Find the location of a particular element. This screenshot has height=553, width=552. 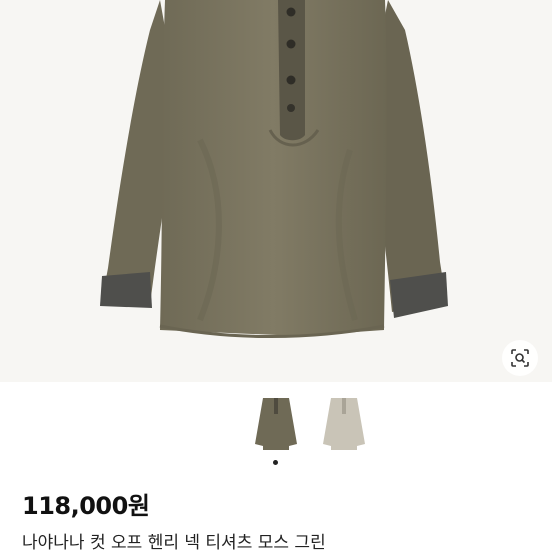

gallery-pagination is located at coordinates (276, 464).